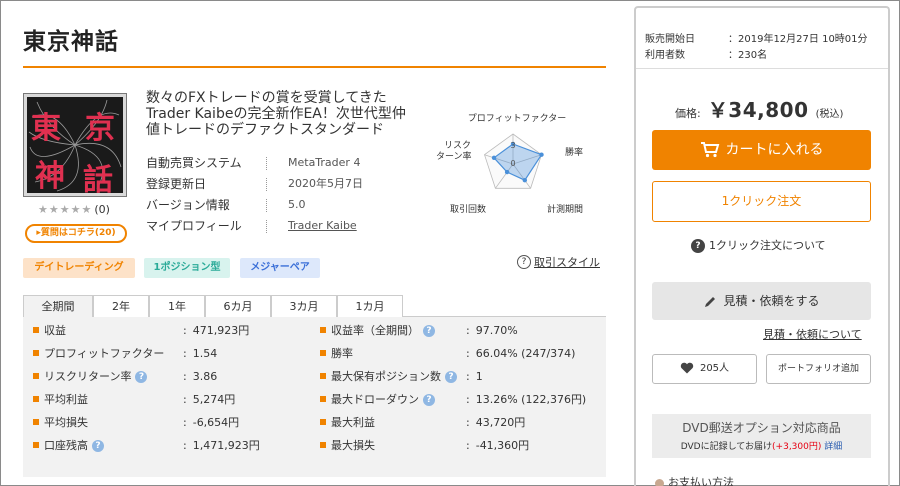 The width and height of the screenshot is (900, 486). Describe the element at coordinates (497, 445) in the screenshot. I see `stat-value: : -41,360円` at that location.